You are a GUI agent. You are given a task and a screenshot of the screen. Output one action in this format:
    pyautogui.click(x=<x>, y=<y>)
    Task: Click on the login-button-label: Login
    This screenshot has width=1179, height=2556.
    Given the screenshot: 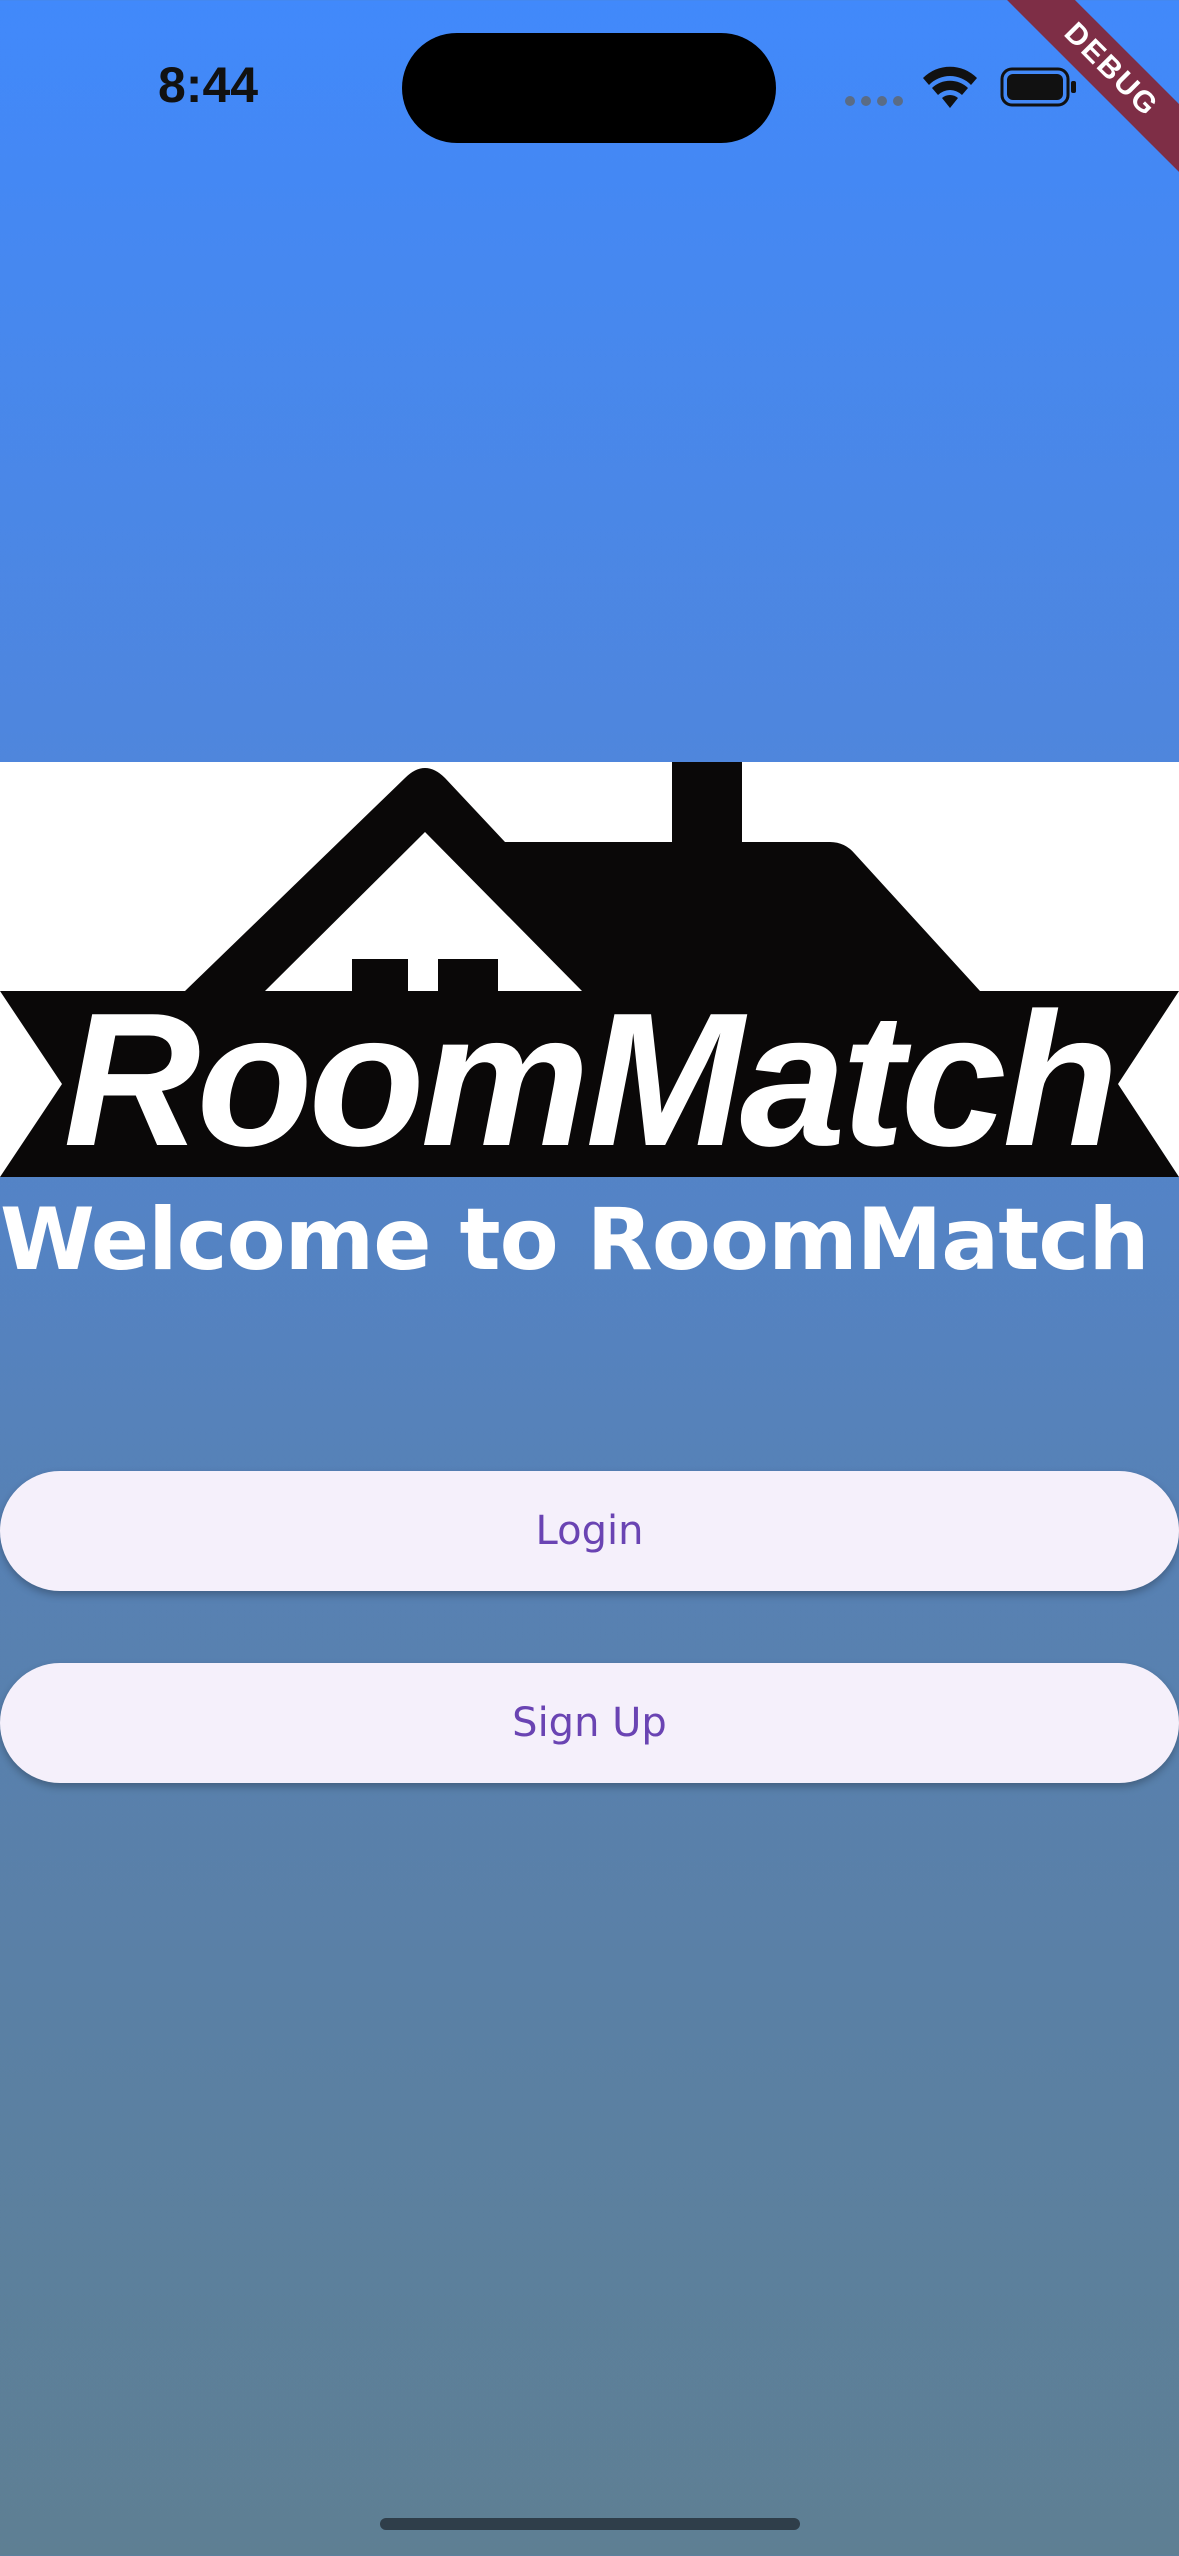 What is the action you would take?
    pyautogui.click(x=589, y=1531)
    